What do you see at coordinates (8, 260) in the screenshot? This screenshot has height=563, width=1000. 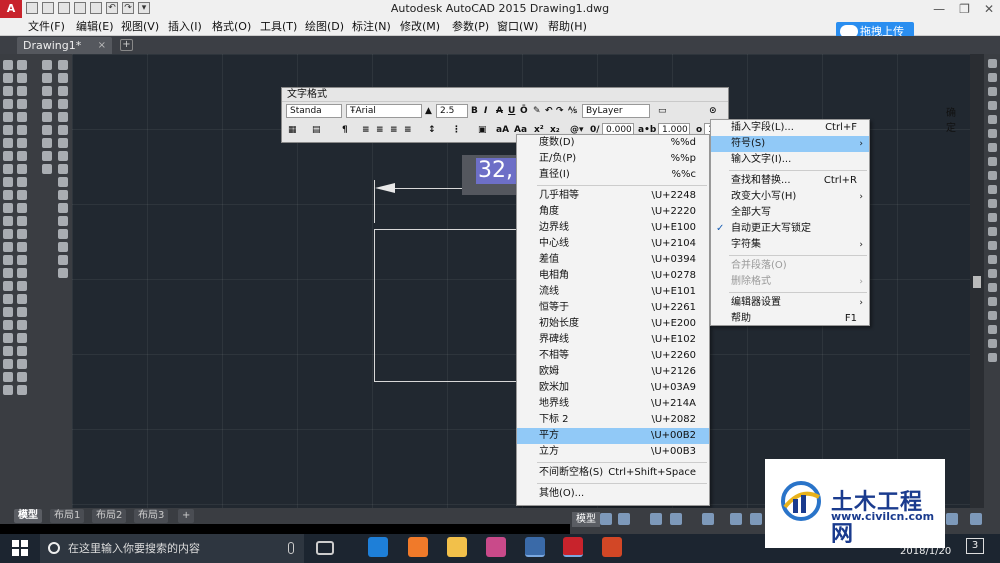 I see `gradient-tool-icon` at bounding box center [8, 260].